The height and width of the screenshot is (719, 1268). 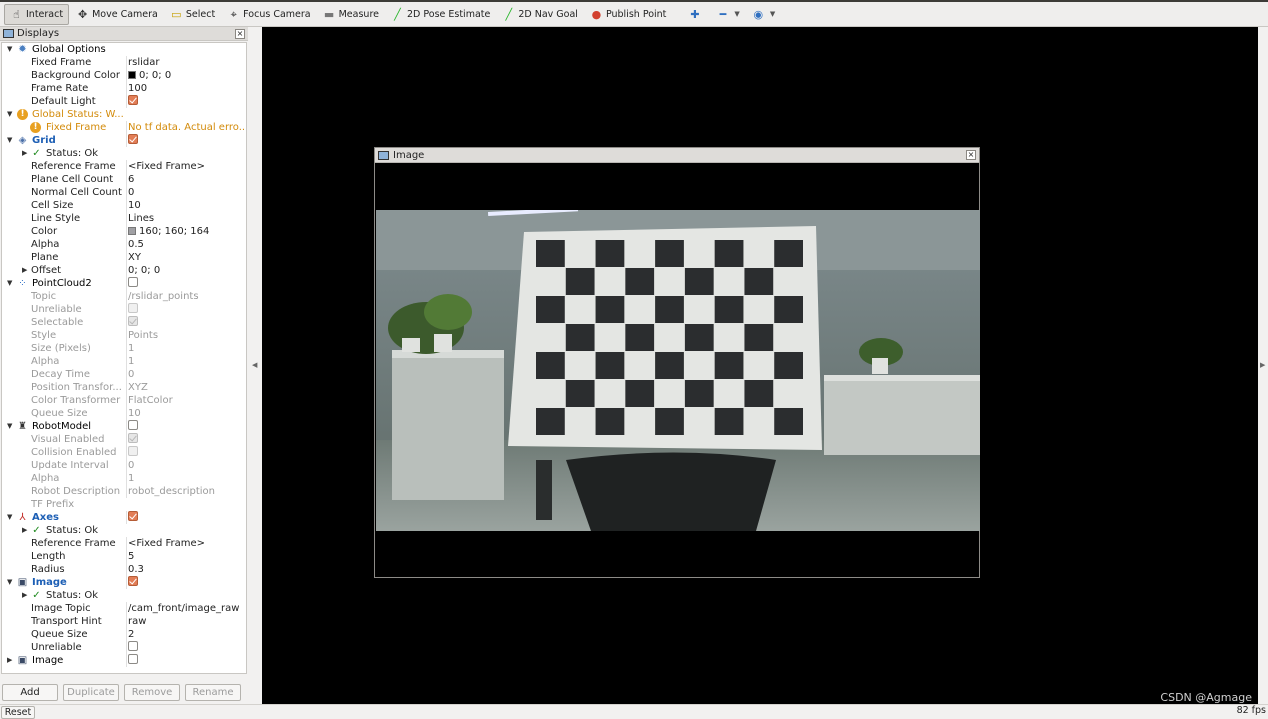 What do you see at coordinates (124, 296) in the screenshot?
I see `property-row: Topic/rslidar_points` at bounding box center [124, 296].